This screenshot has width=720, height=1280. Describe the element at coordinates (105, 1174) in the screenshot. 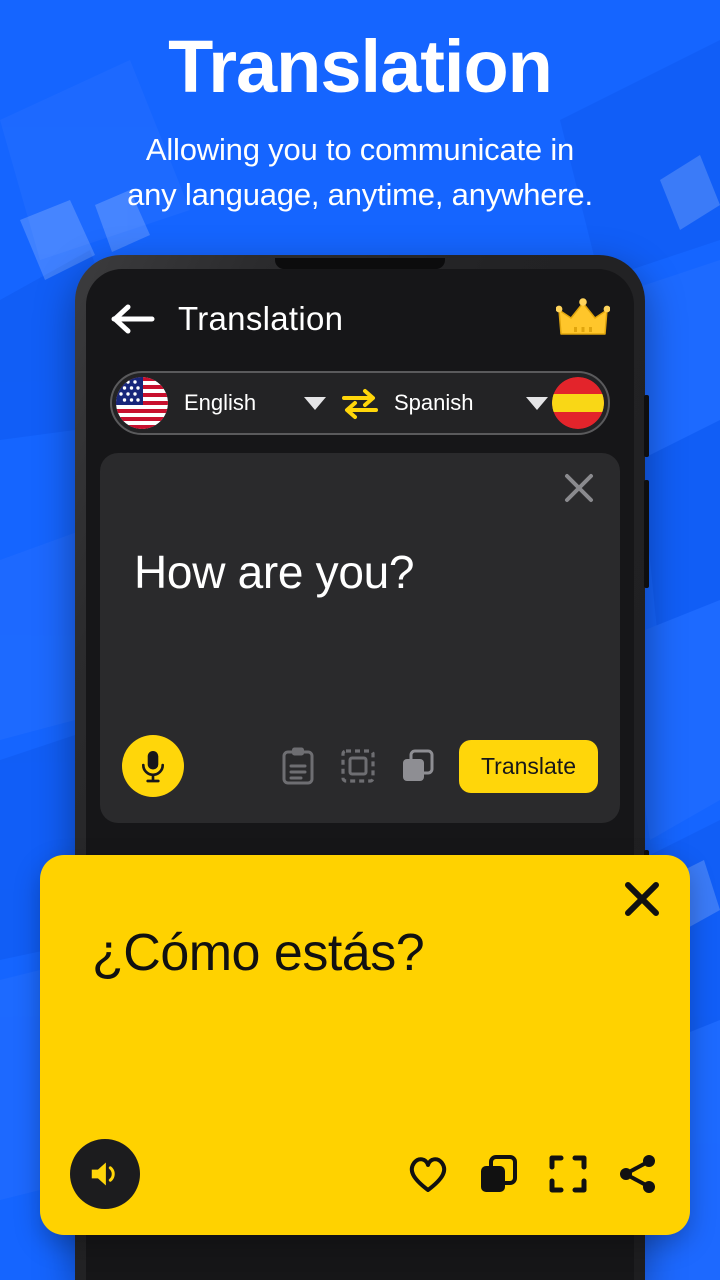

I see `speaker-icon` at that location.